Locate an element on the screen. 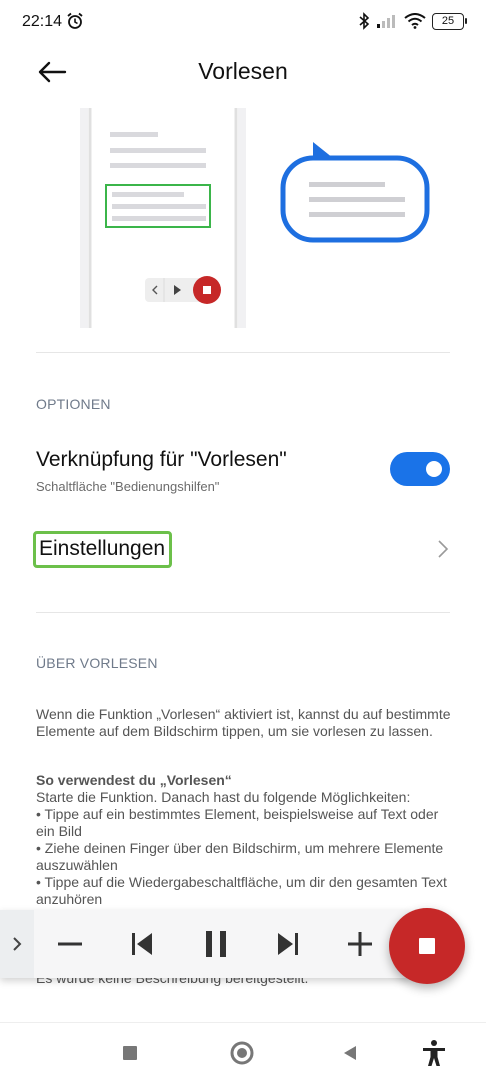  battery-icon: 25 is located at coordinates (449, 21).